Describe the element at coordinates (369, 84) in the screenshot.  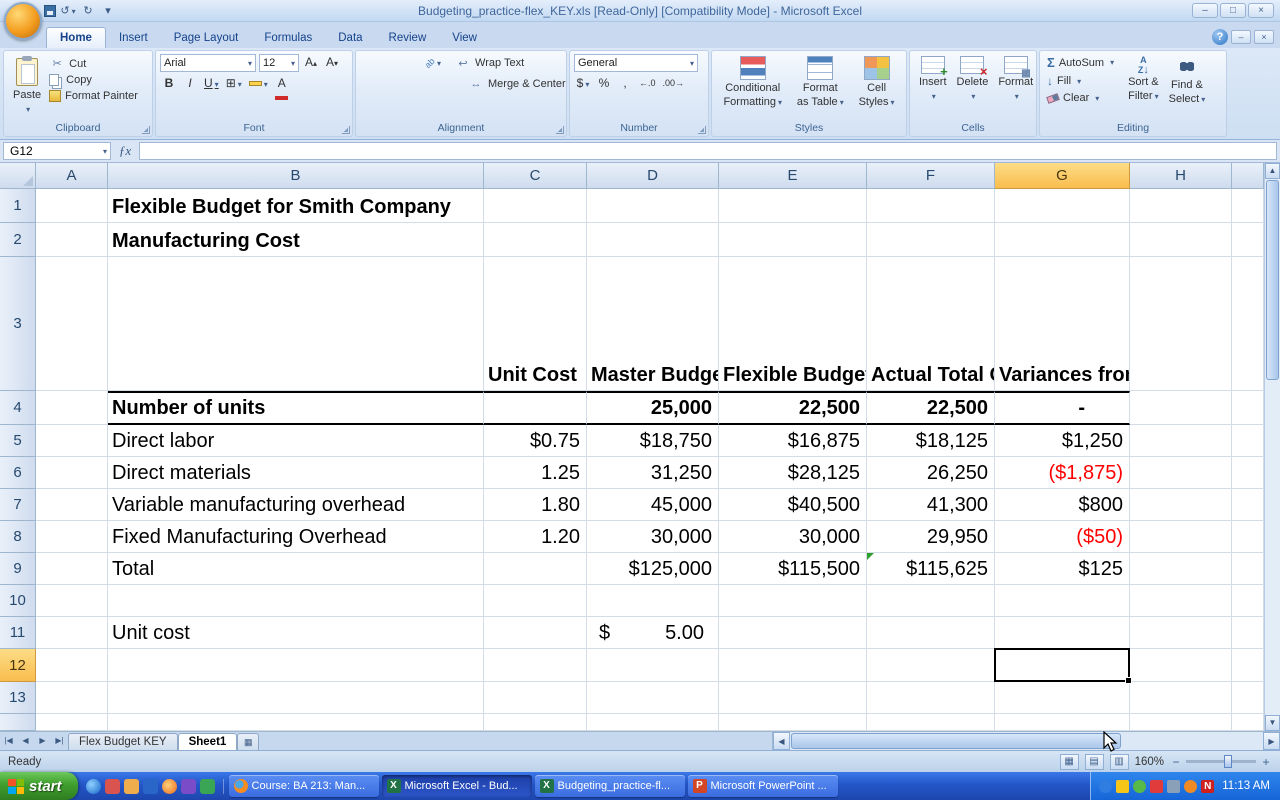
I see `align-left-icon` at that location.